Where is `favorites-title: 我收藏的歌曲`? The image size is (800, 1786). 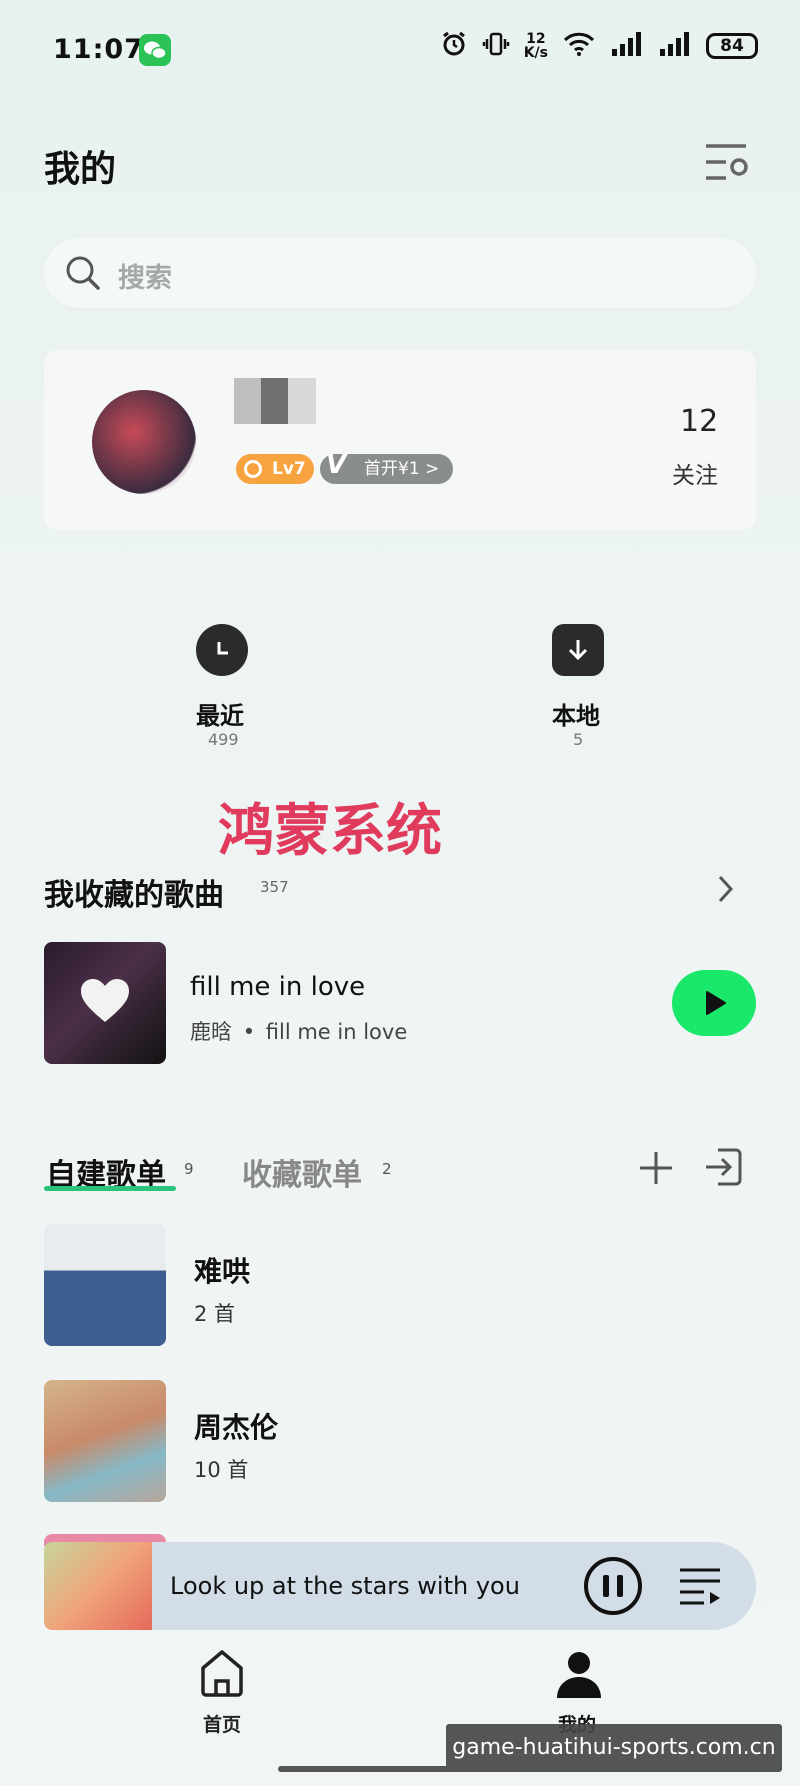
favorites-title: 我收藏的歌曲 is located at coordinates (134, 892).